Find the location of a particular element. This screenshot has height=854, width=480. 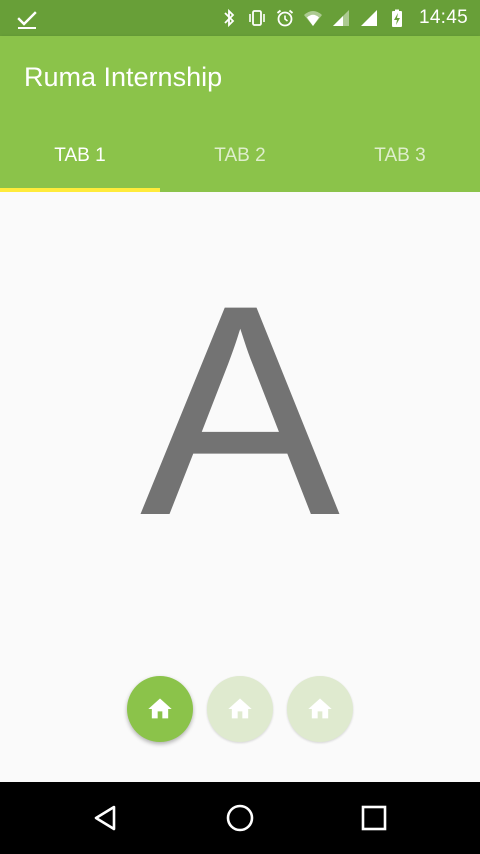

tab-2: TAB 2 is located at coordinates (240, 156).